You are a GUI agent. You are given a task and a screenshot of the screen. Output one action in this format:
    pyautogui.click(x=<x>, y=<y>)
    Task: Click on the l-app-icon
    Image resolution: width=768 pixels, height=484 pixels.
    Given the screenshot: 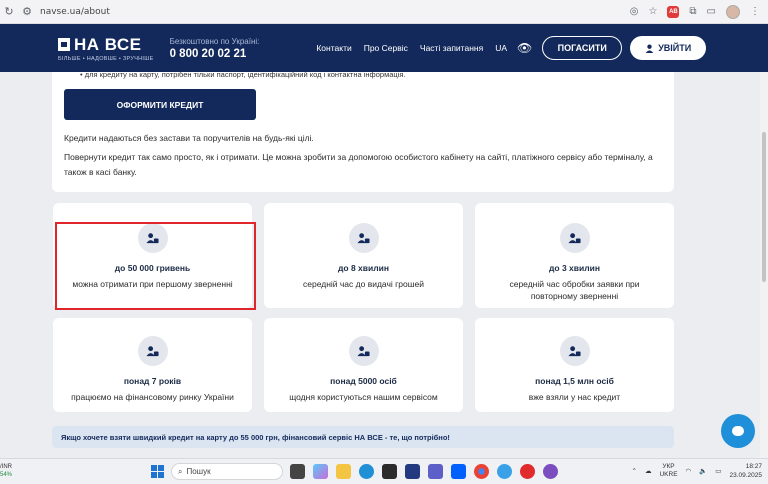 What is the action you would take?
    pyautogui.click(x=412, y=471)
    